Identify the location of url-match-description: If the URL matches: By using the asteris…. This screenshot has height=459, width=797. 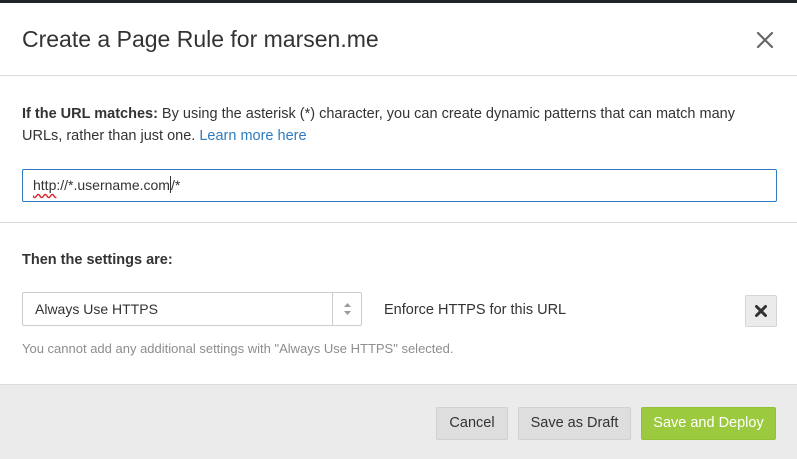
(397, 125).